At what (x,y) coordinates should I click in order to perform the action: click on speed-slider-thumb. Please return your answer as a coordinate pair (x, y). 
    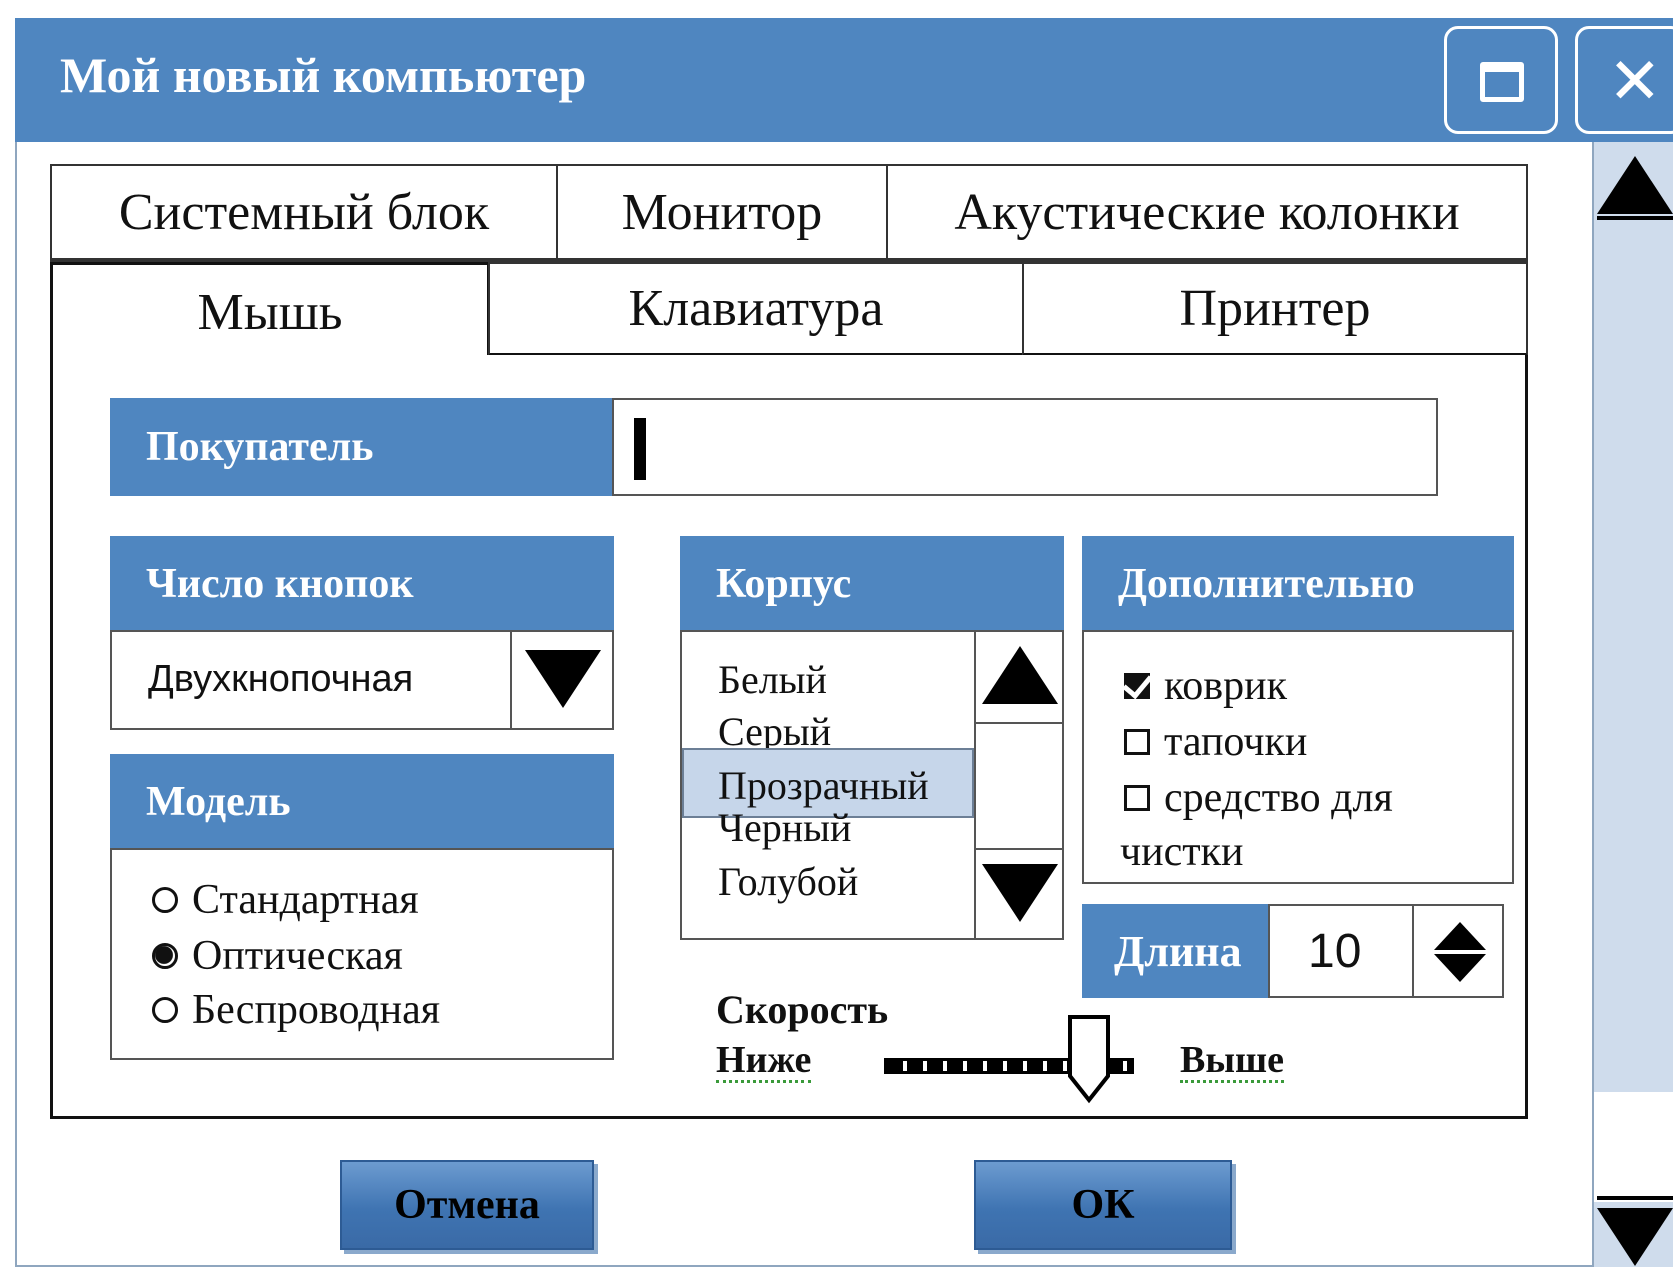
    Looking at the image, I should click on (1089, 1059).